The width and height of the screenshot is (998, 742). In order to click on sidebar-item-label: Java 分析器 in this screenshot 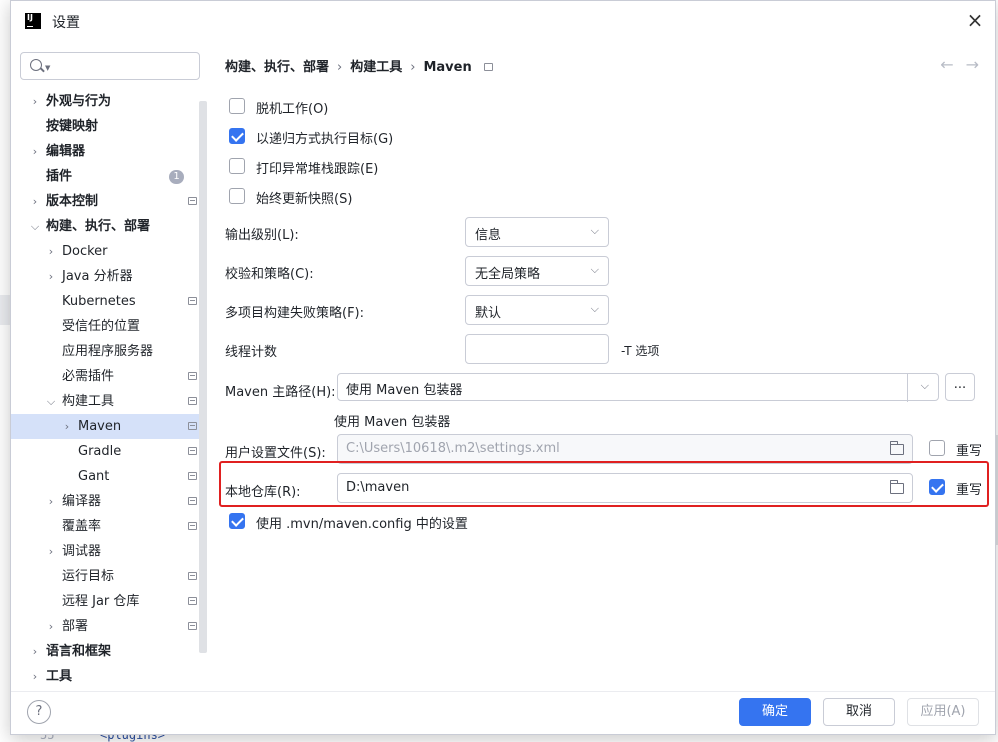, I will do `click(97, 276)`.